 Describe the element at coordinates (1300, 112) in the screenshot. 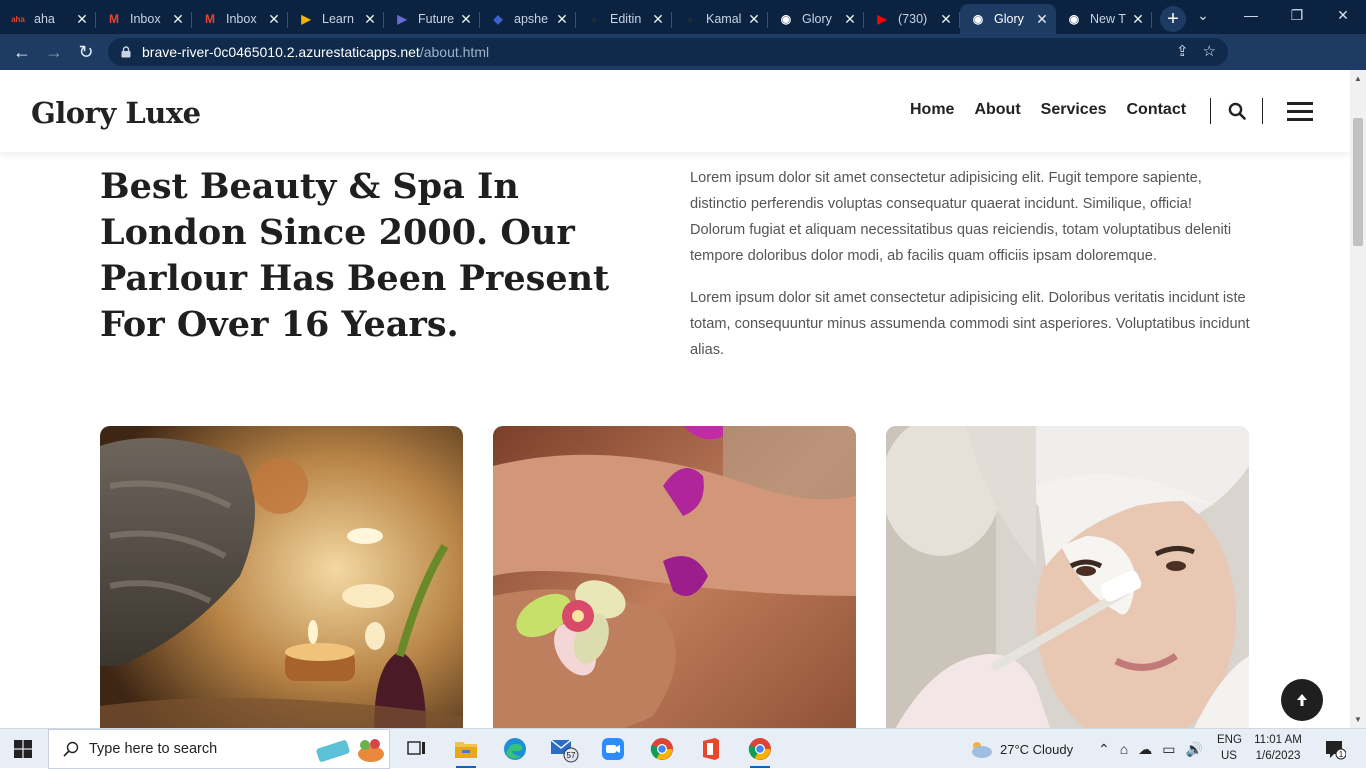

I see `hamburger-menu-icon` at that location.